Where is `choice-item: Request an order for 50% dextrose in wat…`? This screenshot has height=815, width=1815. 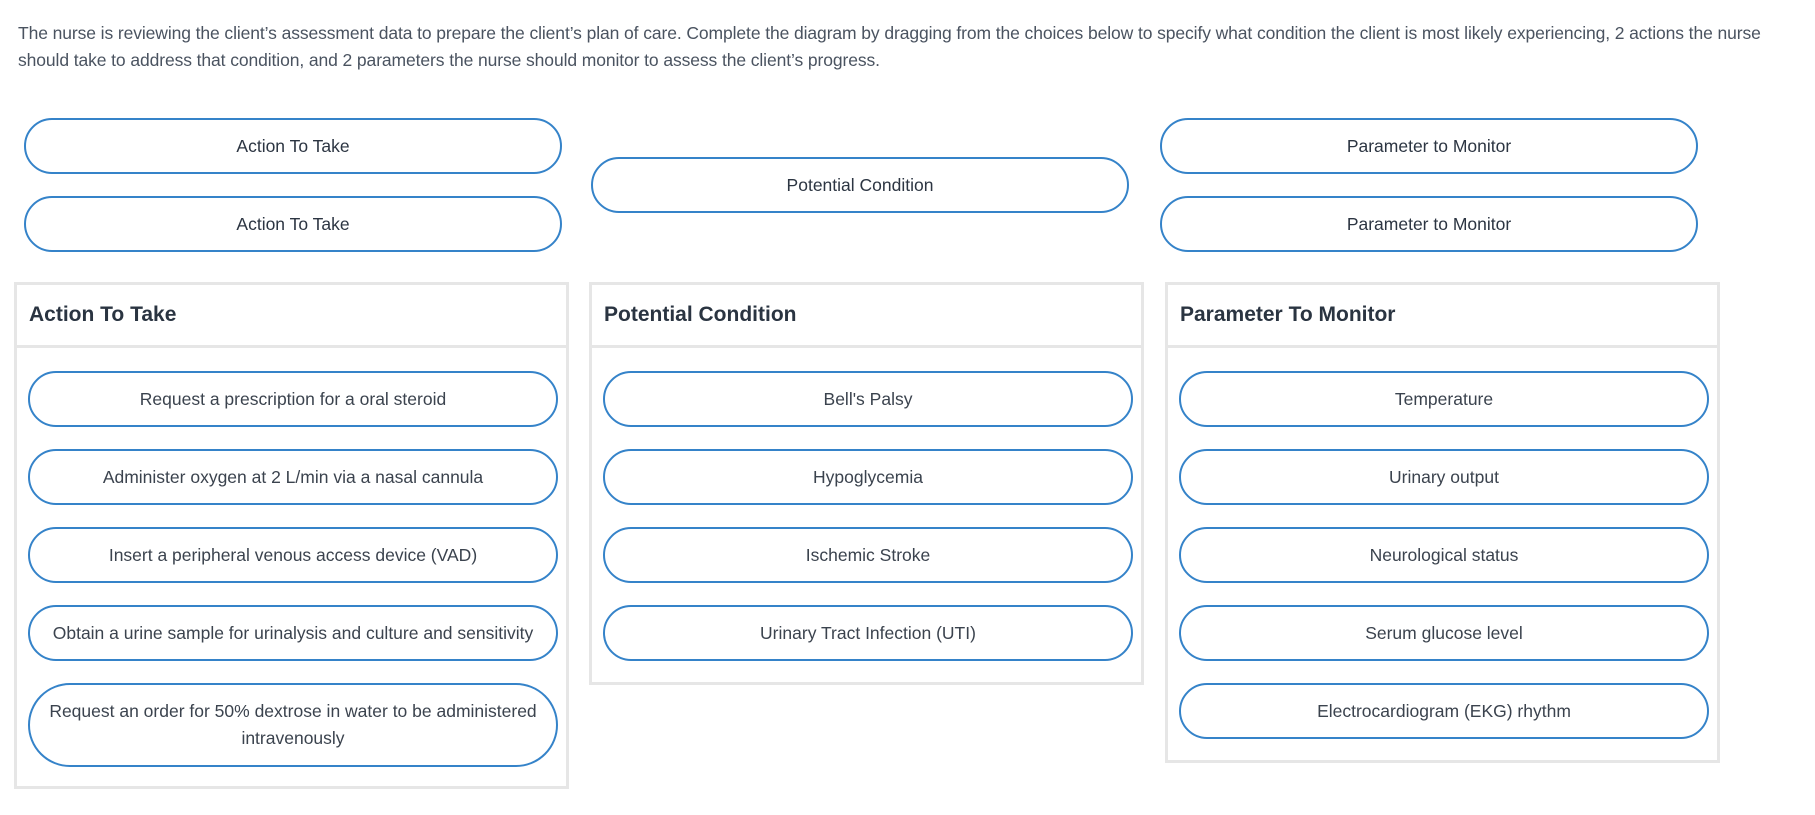 choice-item: Request an order for 50% dextrose in wat… is located at coordinates (293, 725).